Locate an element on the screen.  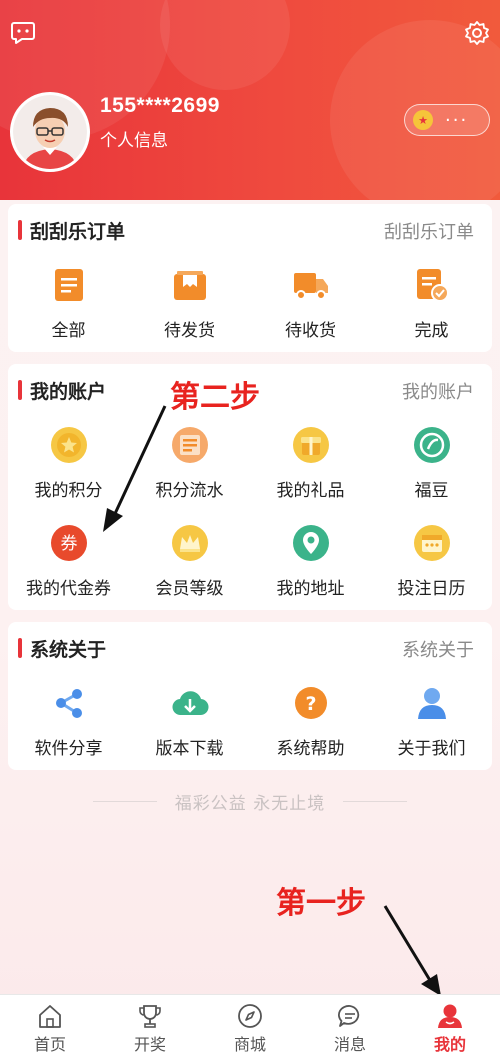
points-pill: ★ ··· is located at coordinates (447, 120).